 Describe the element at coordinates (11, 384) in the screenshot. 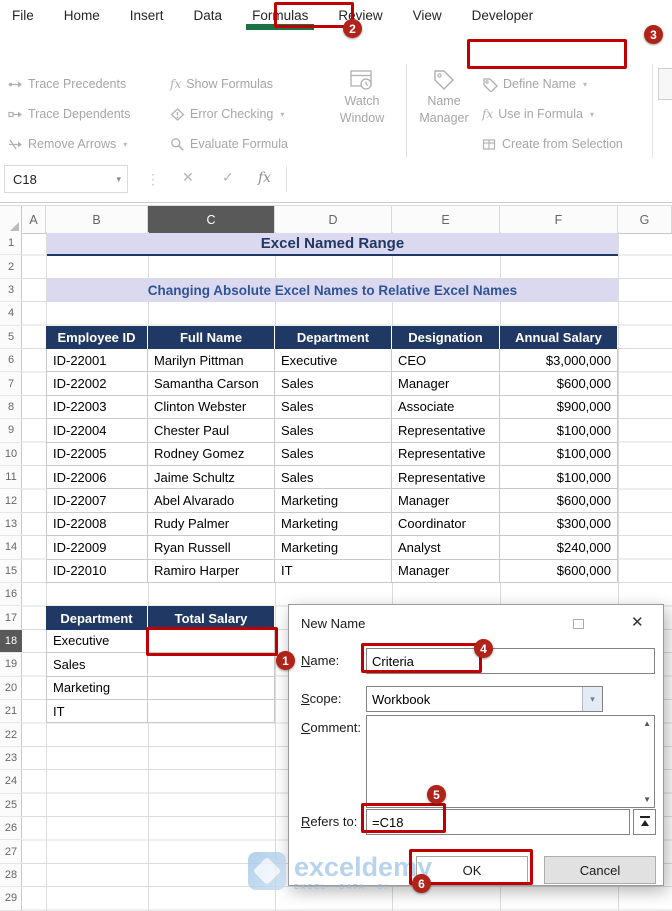

I see `row-header-7: 7` at that location.